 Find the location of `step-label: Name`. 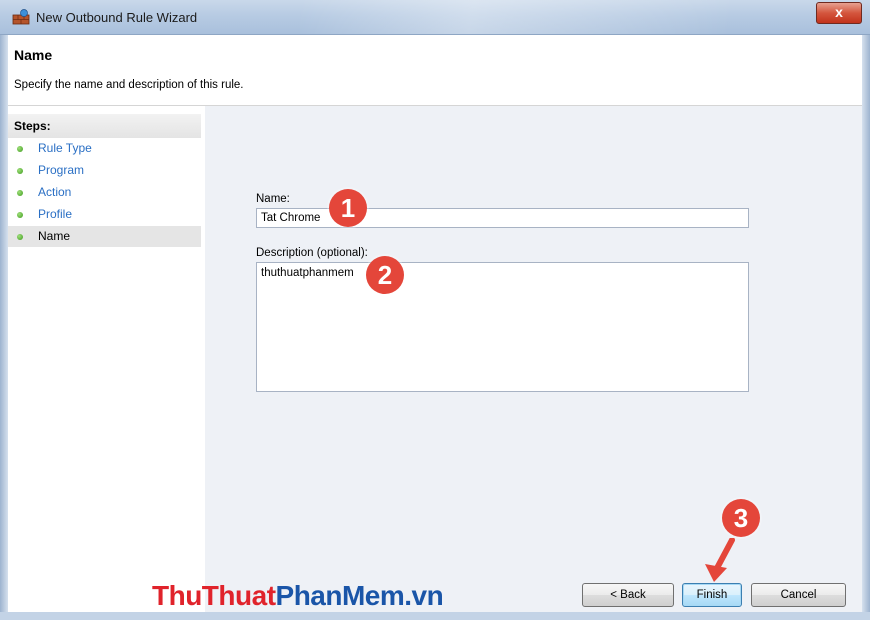

step-label: Name is located at coordinates (54, 236).